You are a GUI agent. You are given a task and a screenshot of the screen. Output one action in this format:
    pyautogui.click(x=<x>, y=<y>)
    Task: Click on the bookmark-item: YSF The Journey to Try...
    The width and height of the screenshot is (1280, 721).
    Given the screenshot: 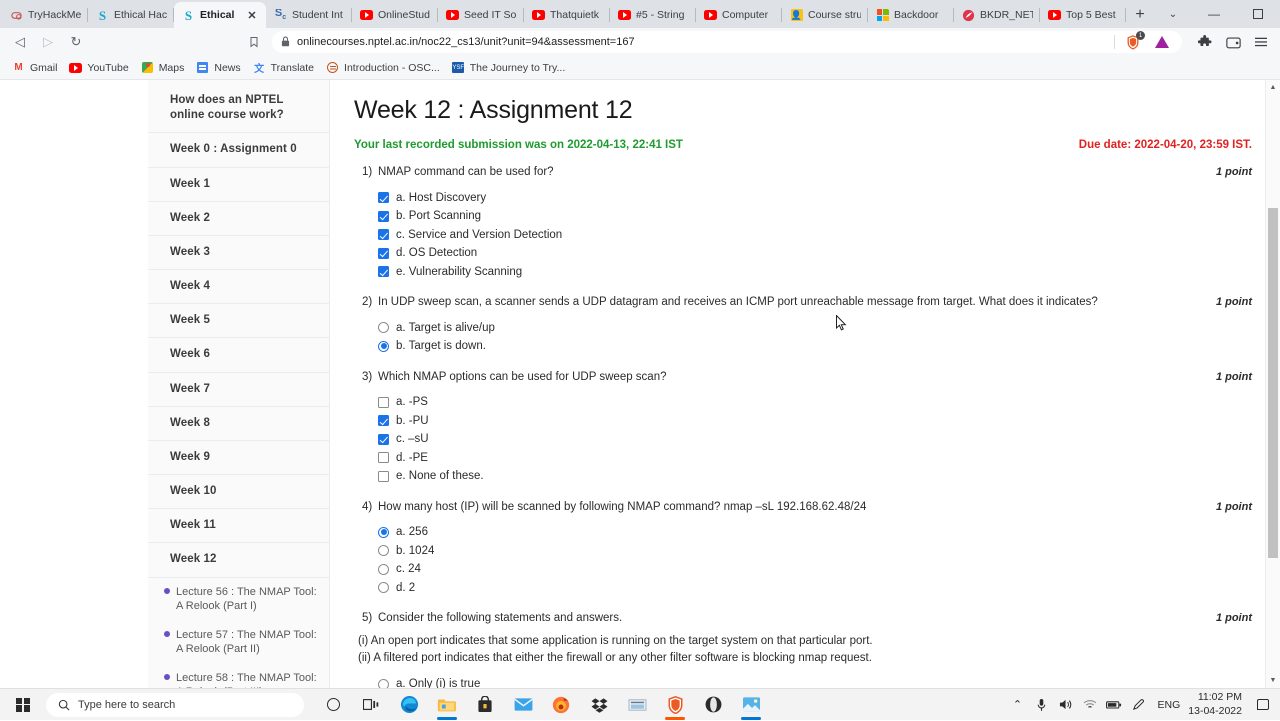 What is the action you would take?
    pyautogui.click(x=511, y=67)
    